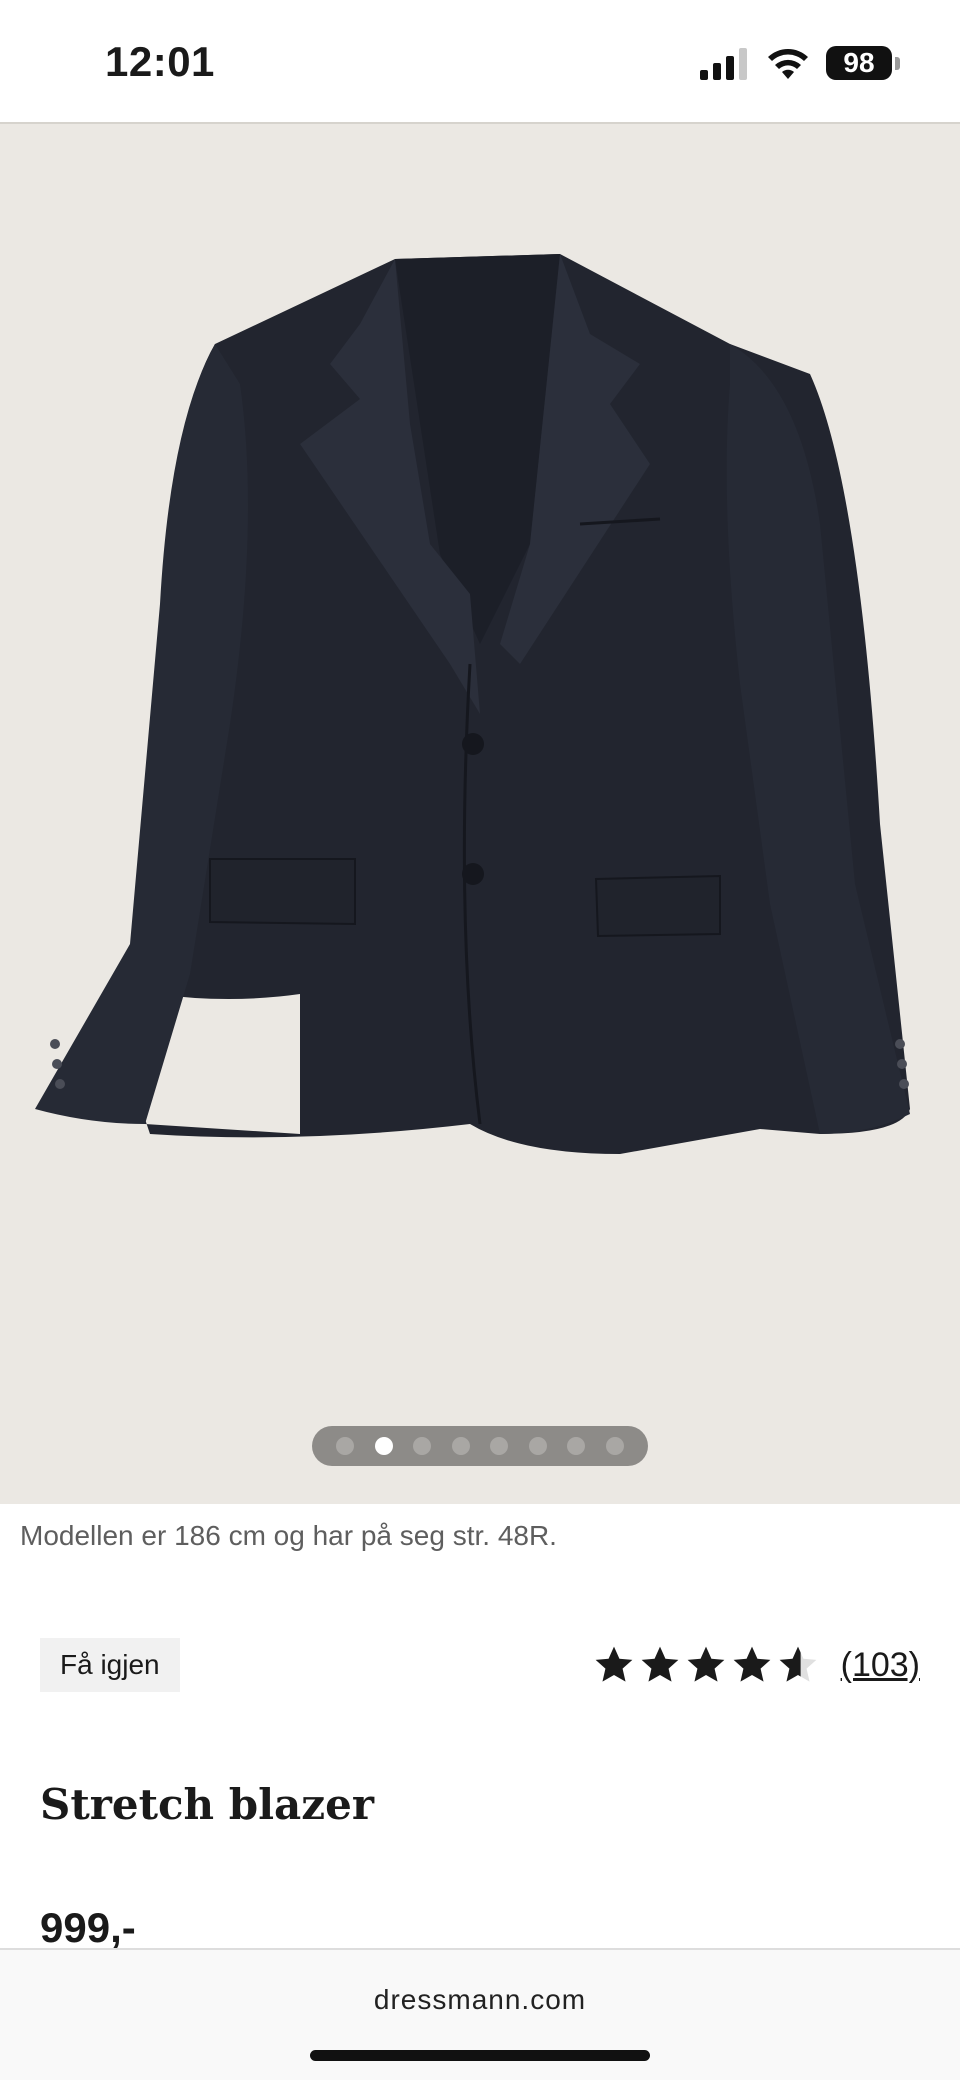  Describe the element at coordinates (723, 64) in the screenshot. I see `signal-icon` at that location.